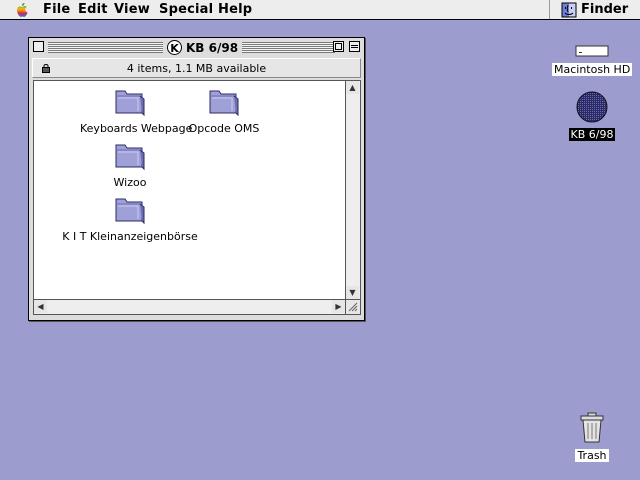 This screenshot has height=480, width=640. I want to click on window-titlebar: K KB 6/98, so click(196, 47).